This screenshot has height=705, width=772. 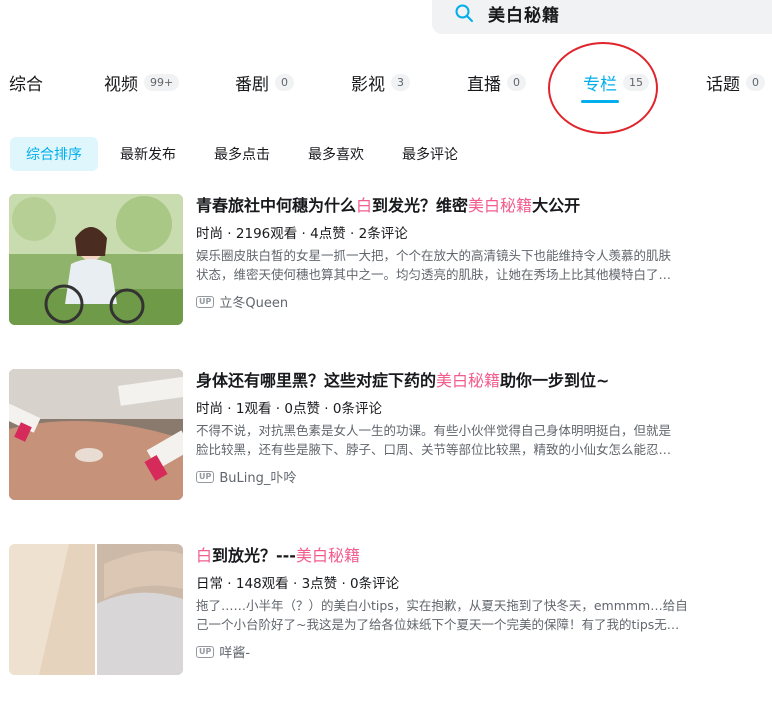 I want to click on sort-bar: 综合排序 最新发布 最多点击 最多喜欢 最多评论, so click(x=245, y=154).